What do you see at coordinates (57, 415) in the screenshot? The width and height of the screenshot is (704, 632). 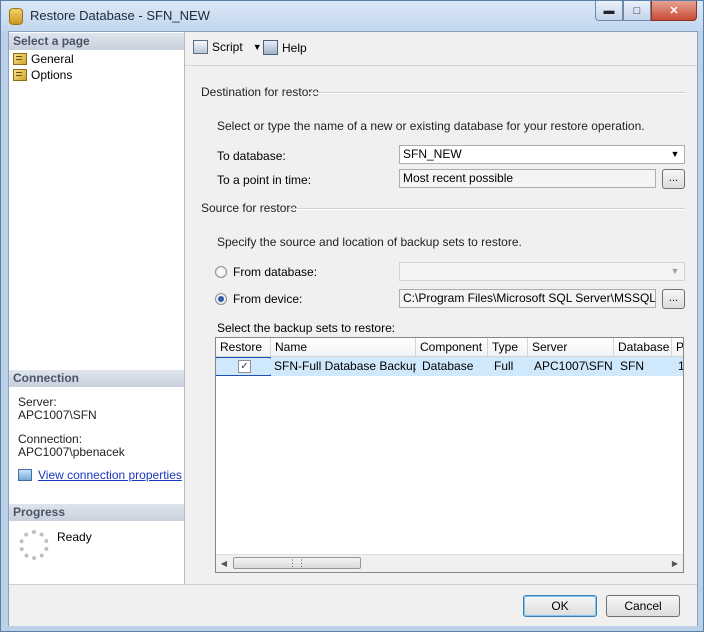 I see `server-value: APC1007\SFN` at bounding box center [57, 415].